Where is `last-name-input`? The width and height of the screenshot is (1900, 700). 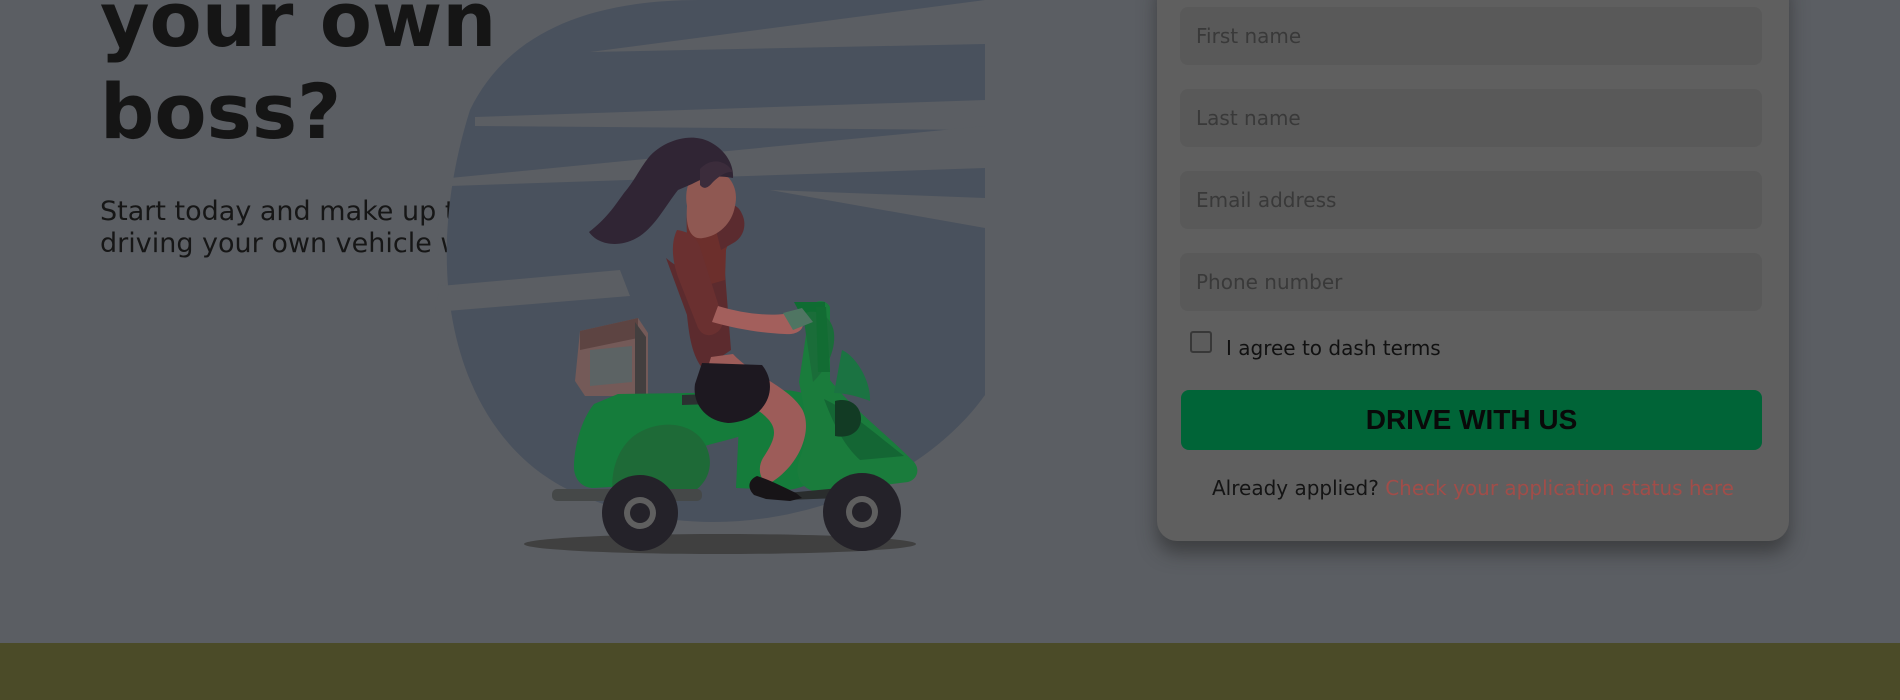 last-name-input is located at coordinates (1471, 118).